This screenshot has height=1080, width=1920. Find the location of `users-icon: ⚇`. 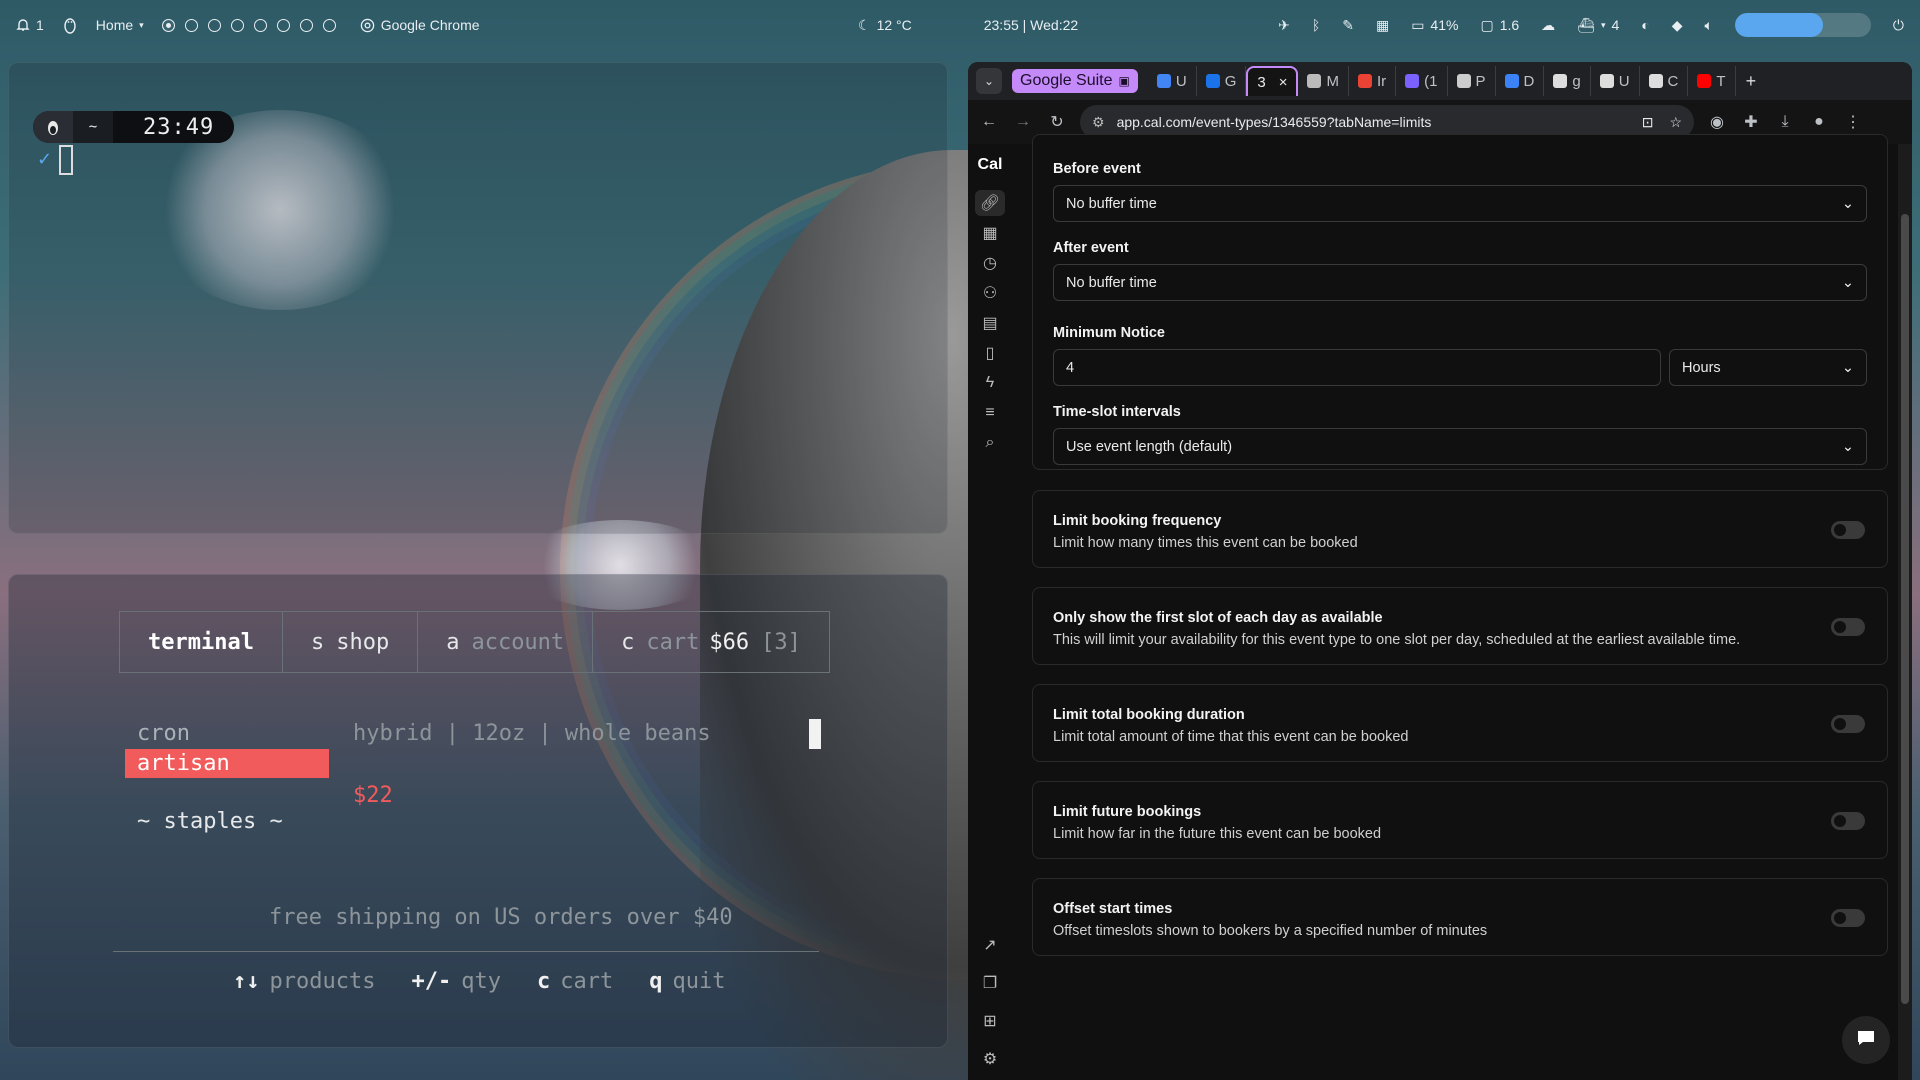

users-icon: ⚇ is located at coordinates (990, 293).